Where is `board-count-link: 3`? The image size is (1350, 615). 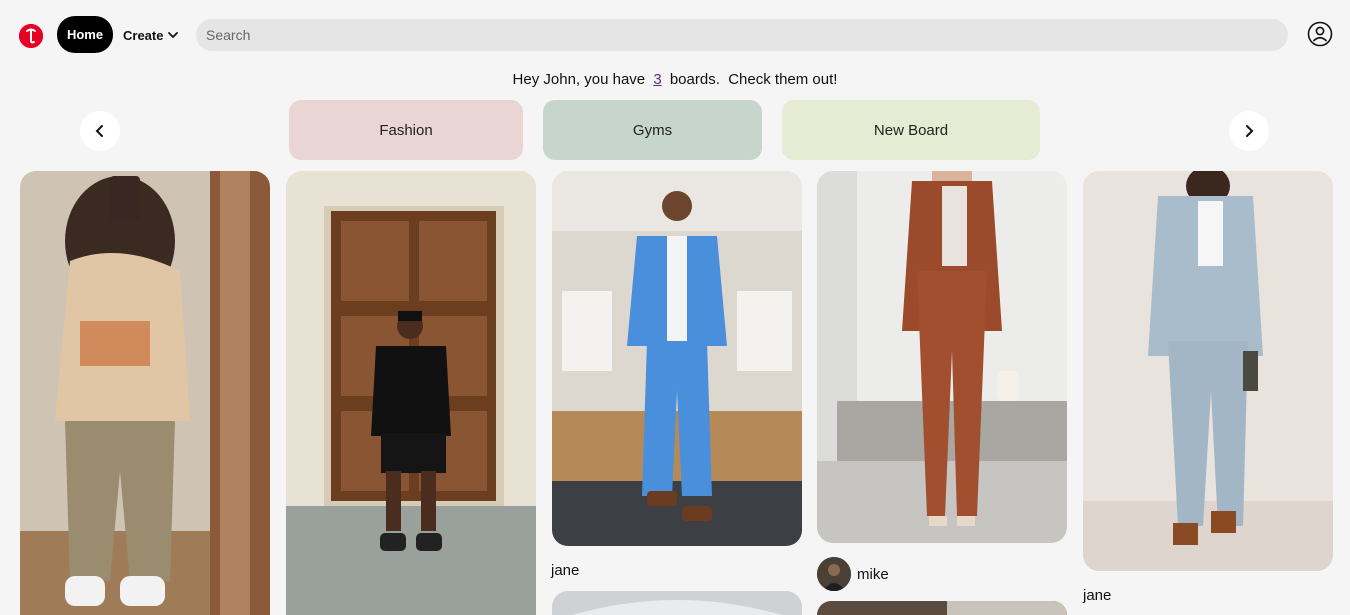 board-count-link: 3 is located at coordinates (657, 79).